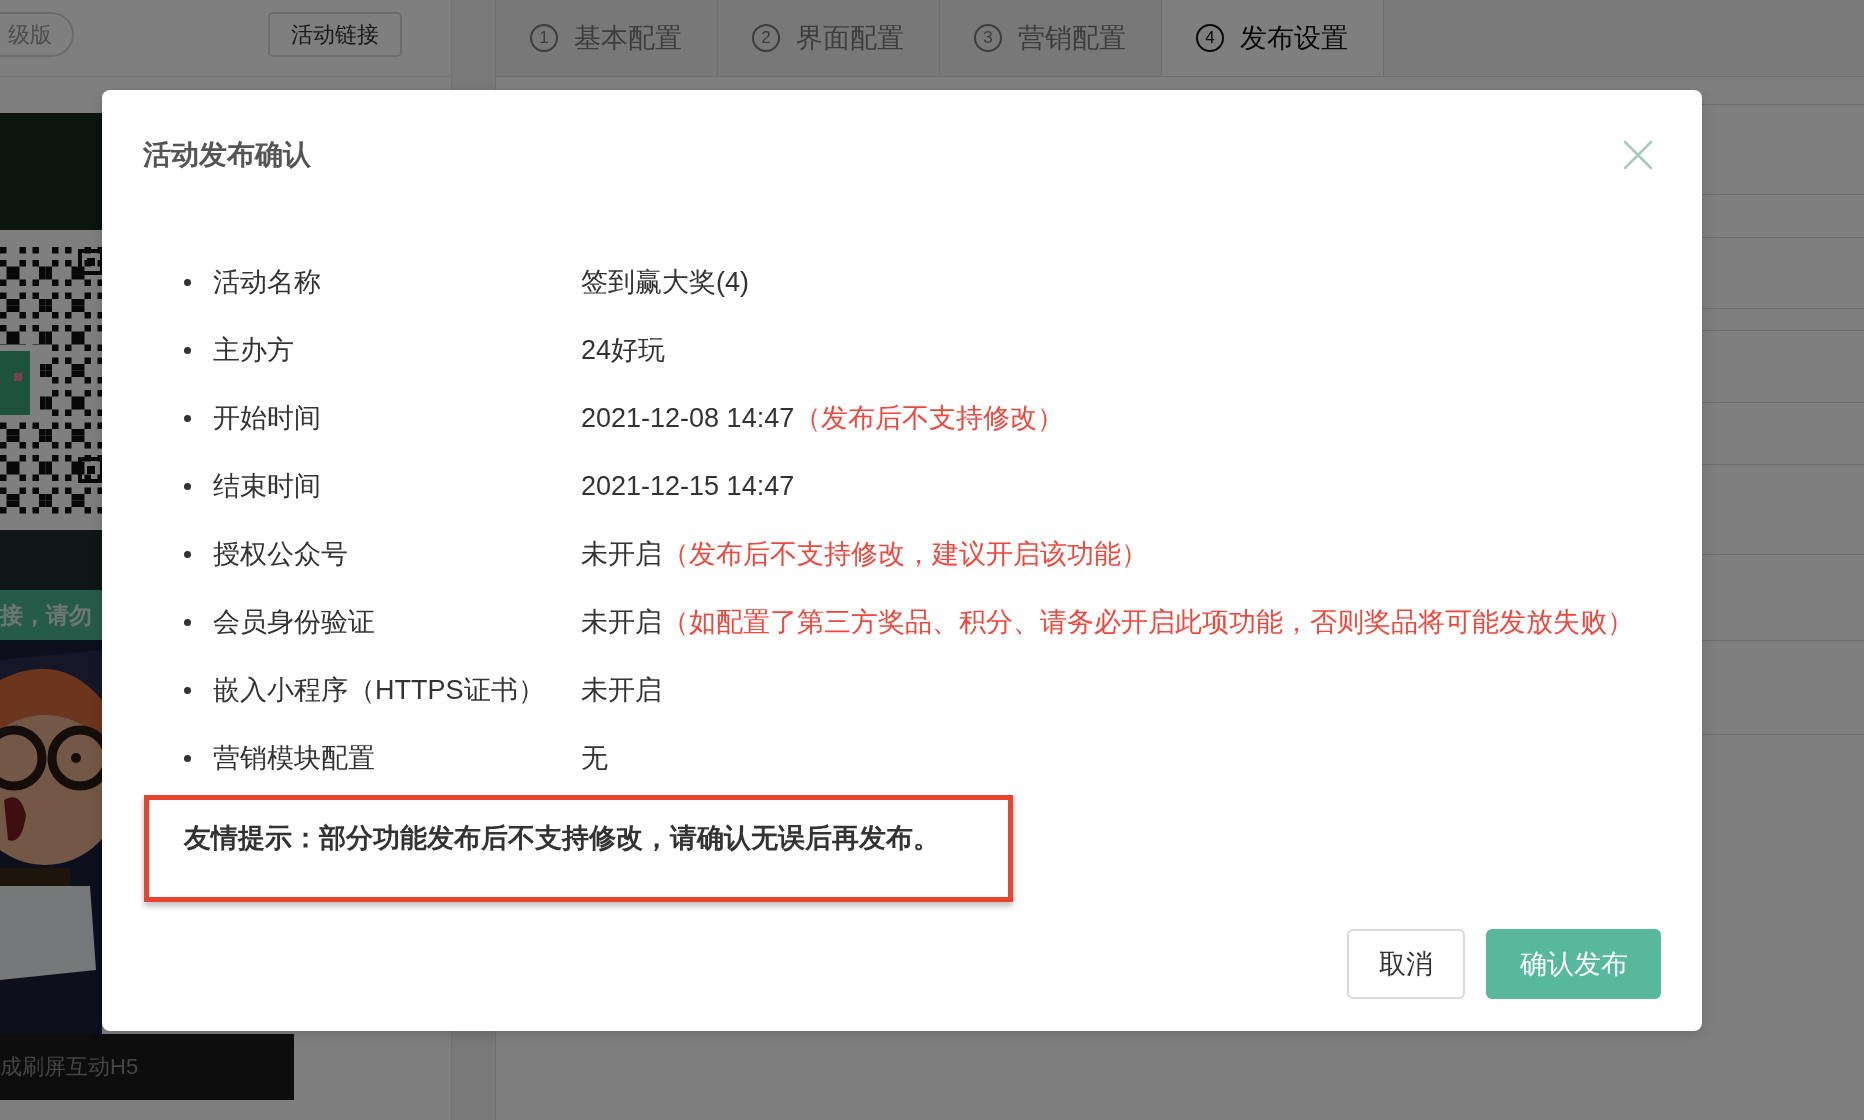  Describe the element at coordinates (267, 486) in the screenshot. I see `item-label: 结束时间` at that location.